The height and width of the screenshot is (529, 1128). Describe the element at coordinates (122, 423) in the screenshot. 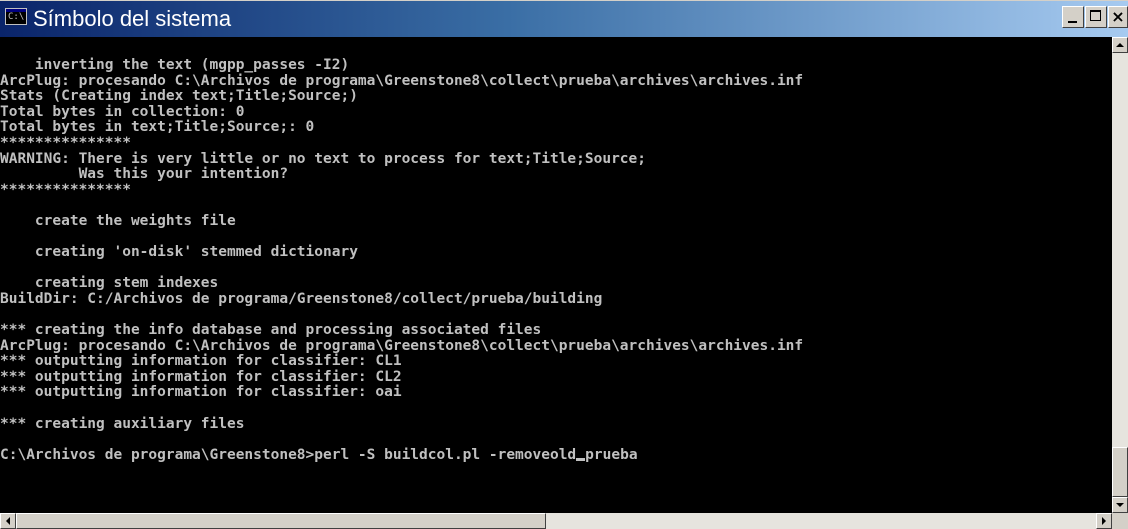

I see `console-line: *** creating auxiliary files` at that location.